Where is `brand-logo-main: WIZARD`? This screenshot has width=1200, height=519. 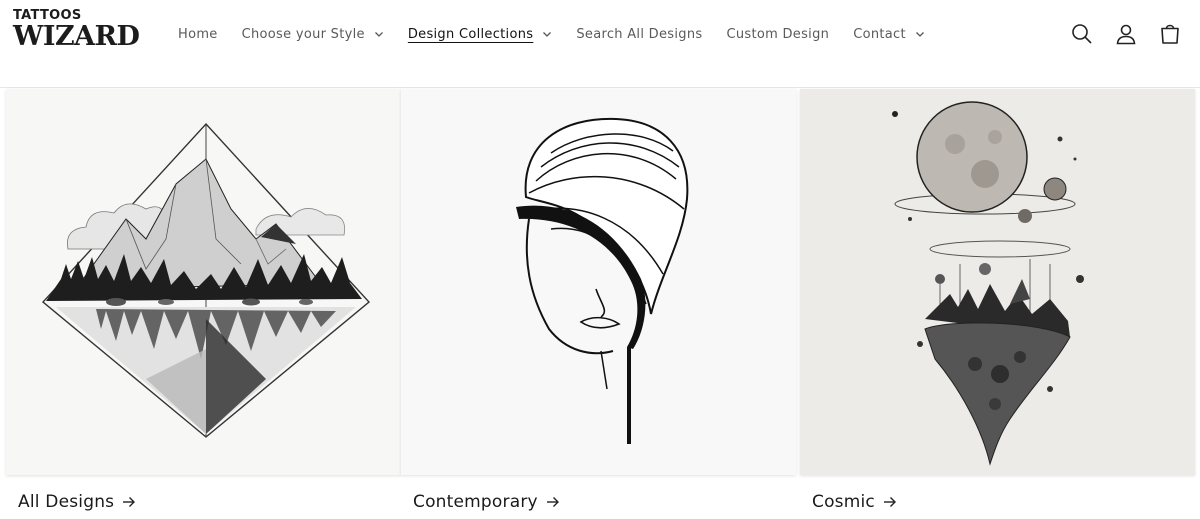
brand-logo-main: WIZARD is located at coordinates (76, 36).